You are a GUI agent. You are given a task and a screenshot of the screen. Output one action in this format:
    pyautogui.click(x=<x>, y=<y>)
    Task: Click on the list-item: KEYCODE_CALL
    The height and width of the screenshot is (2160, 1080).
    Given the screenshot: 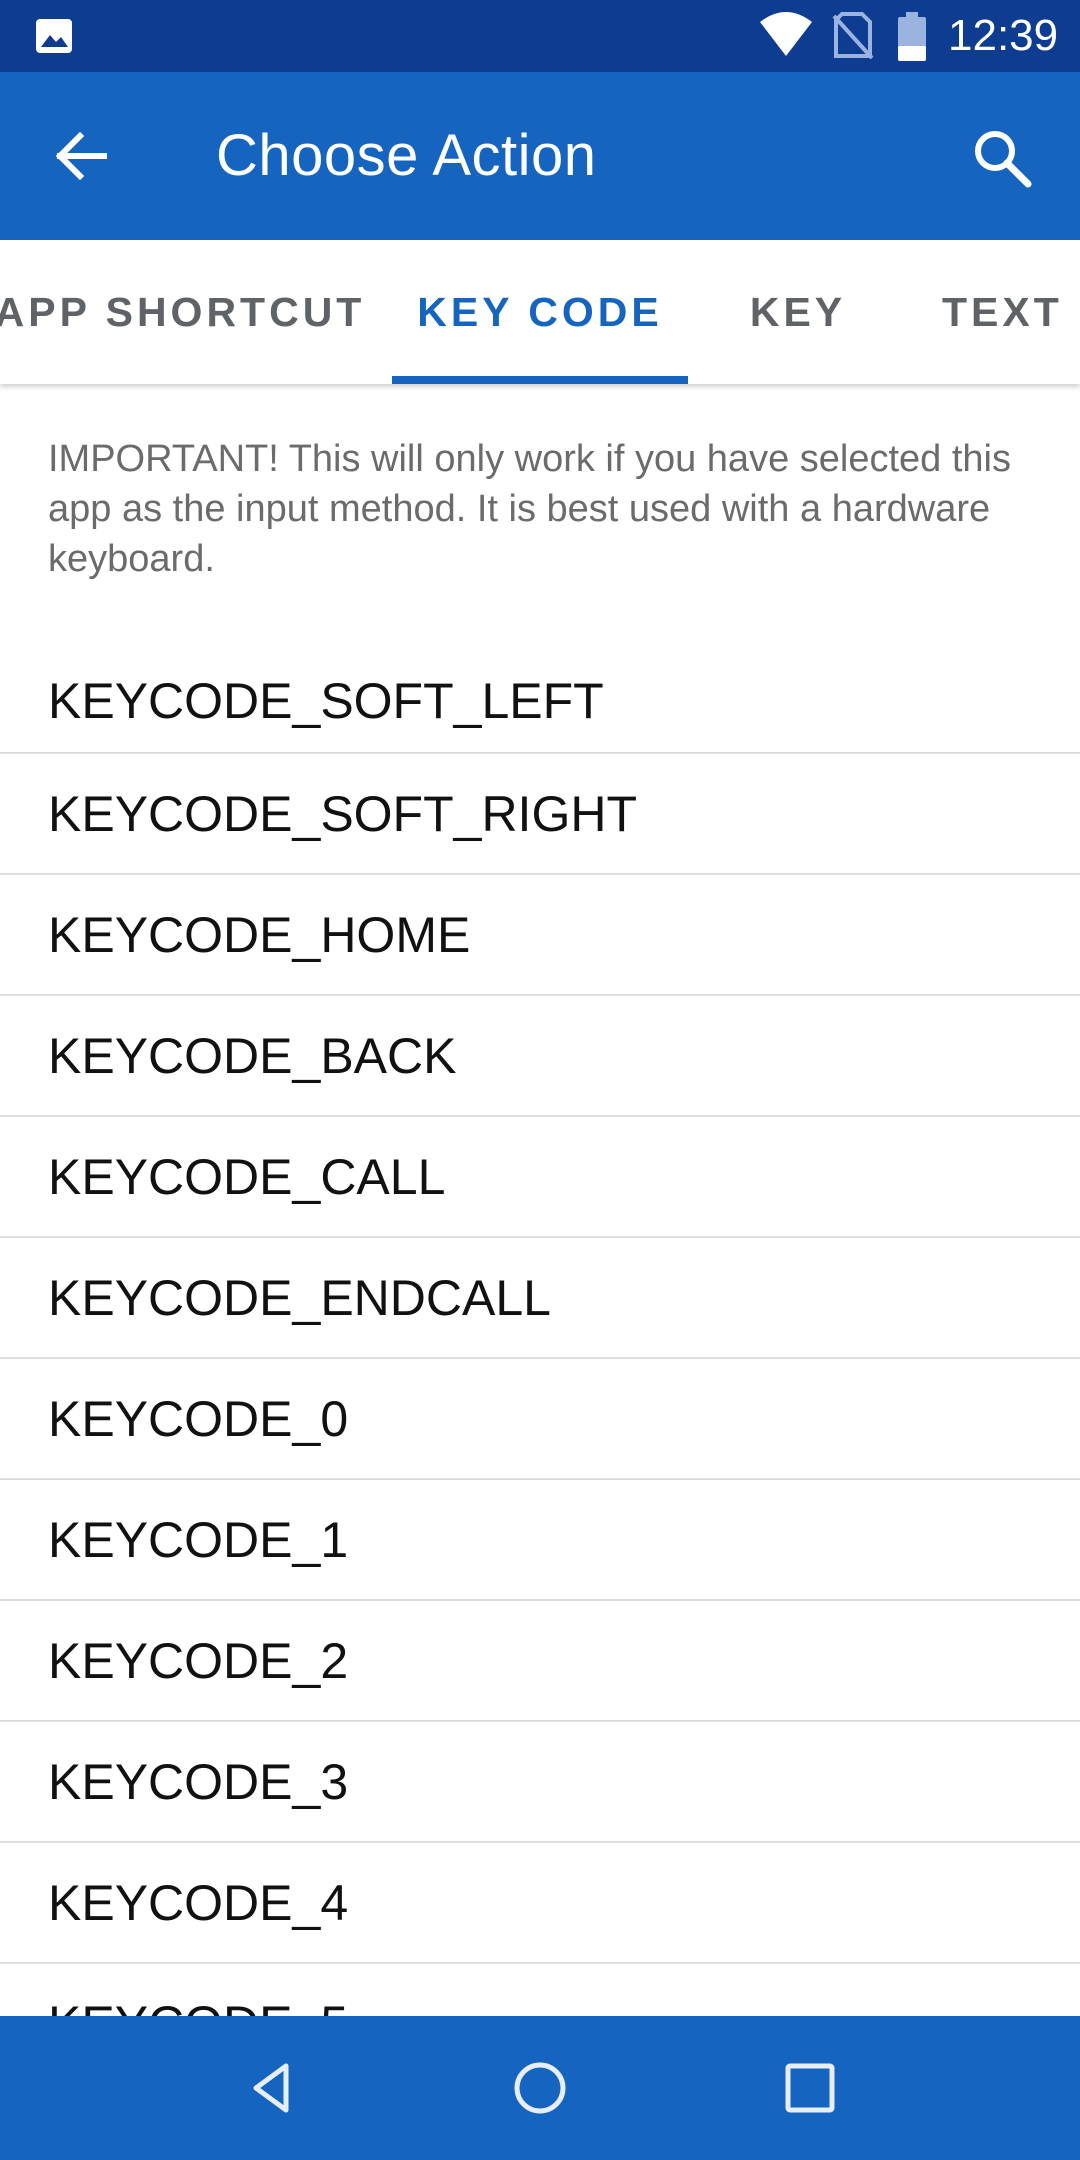 What is the action you would take?
    pyautogui.click(x=540, y=1177)
    